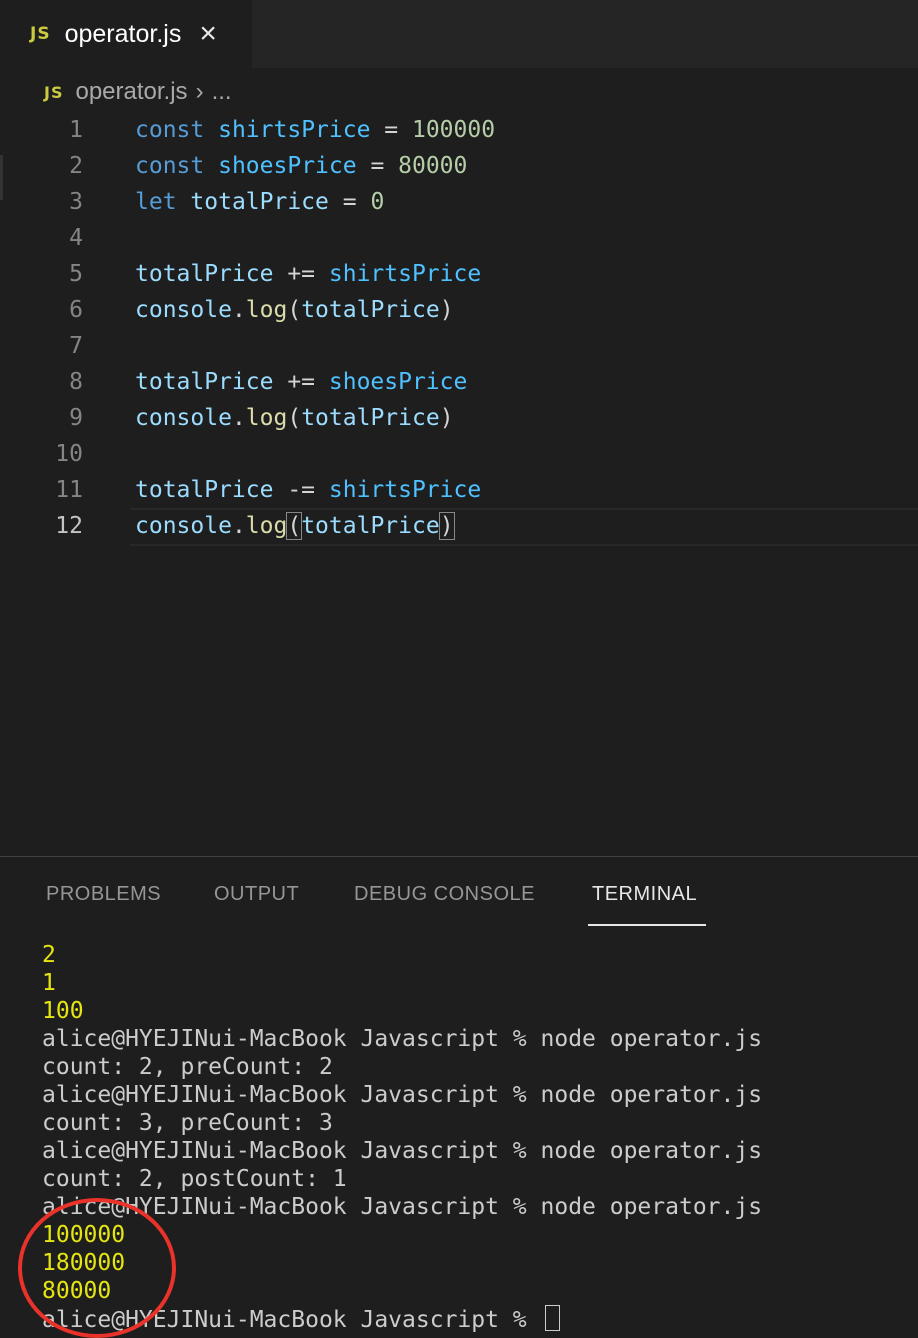  What do you see at coordinates (459, 346) in the screenshot?
I see `code-line: 7` at bounding box center [459, 346].